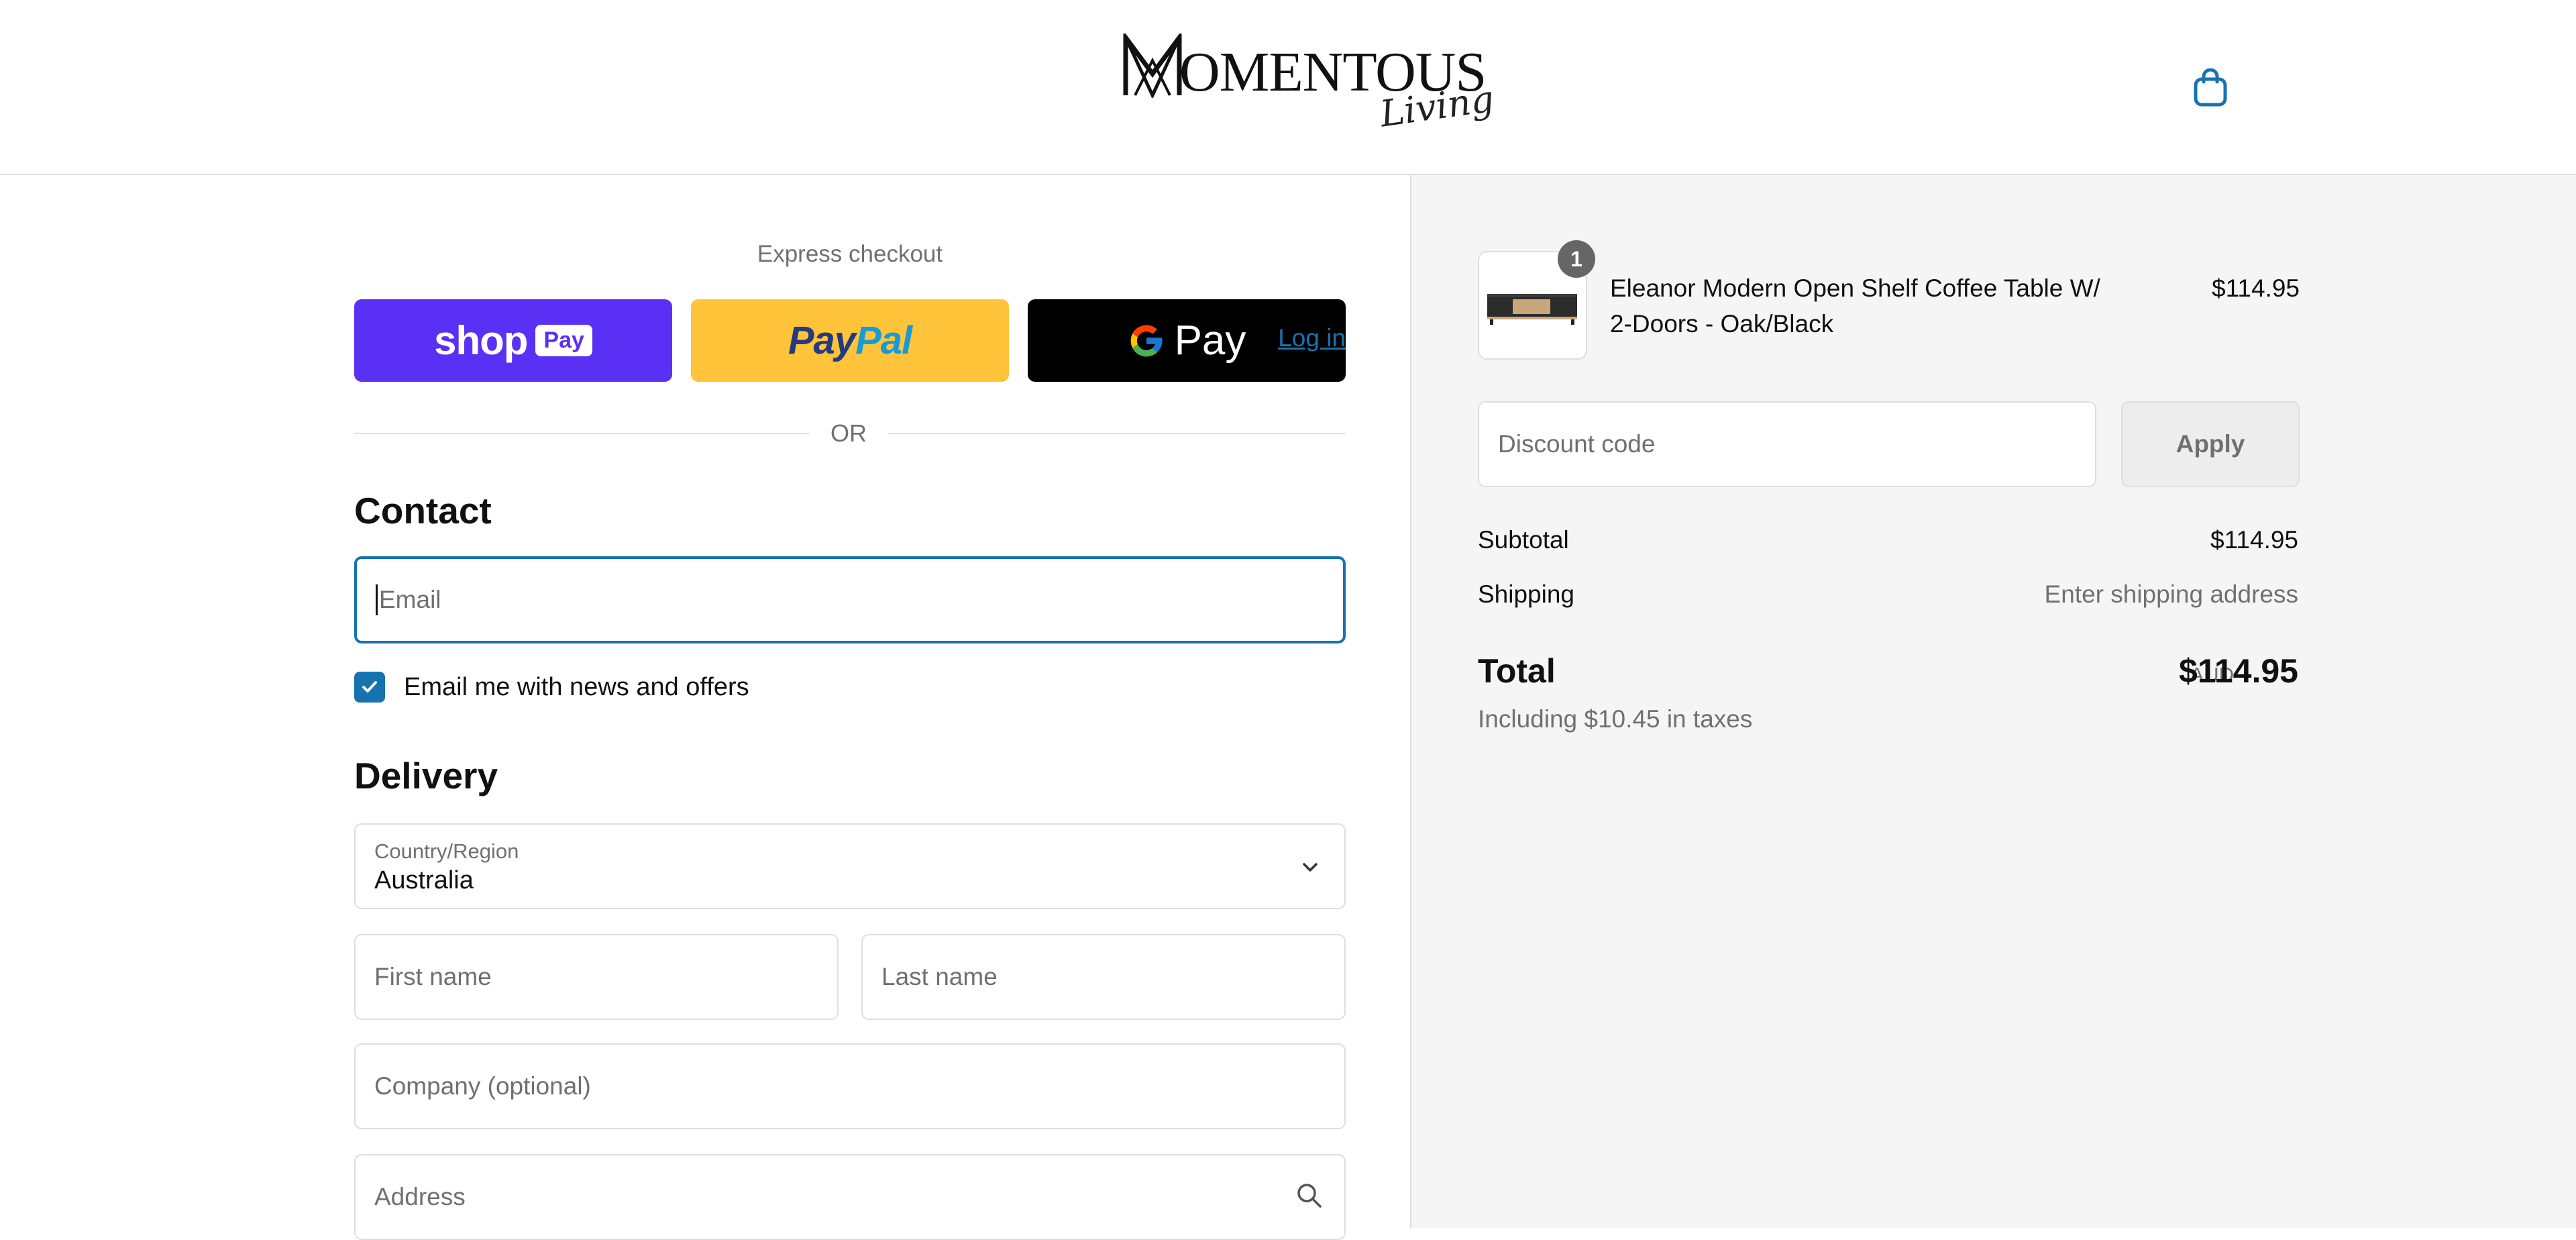 The width and height of the screenshot is (2576, 1240). I want to click on country-select: Country/Region Australia, so click(850, 866).